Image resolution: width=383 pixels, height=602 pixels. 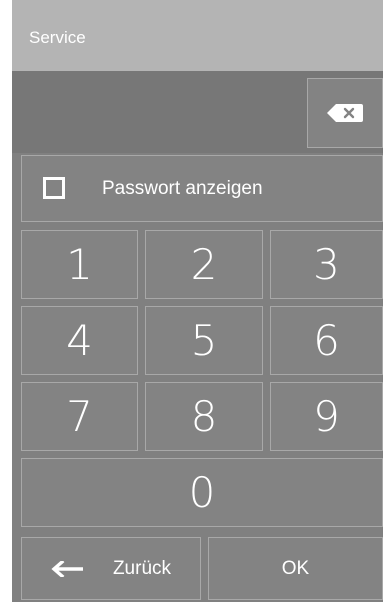 What do you see at coordinates (326, 416) in the screenshot?
I see `key-9: 9` at bounding box center [326, 416].